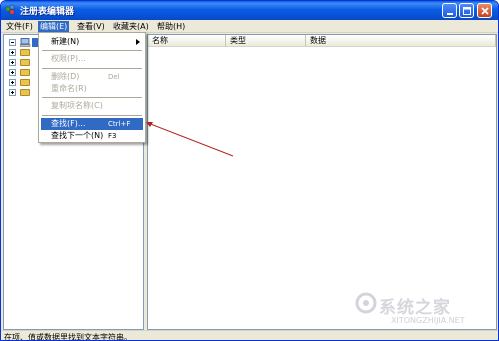 Image resolution: width=499 pixels, height=341 pixels. Describe the element at coordinates (54, 26) in the screenshot. I see `menu-edit: 编辑(E)` at that location.